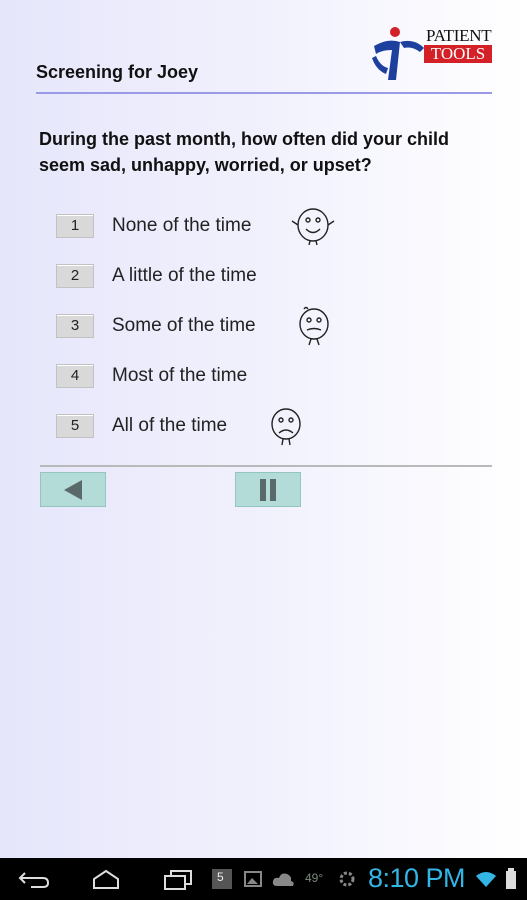 This screenshot has width=527, height=900. Describe the element at coordinates (314, 878) in the screenshot. I see `weather-temperature: 49°` at that location.